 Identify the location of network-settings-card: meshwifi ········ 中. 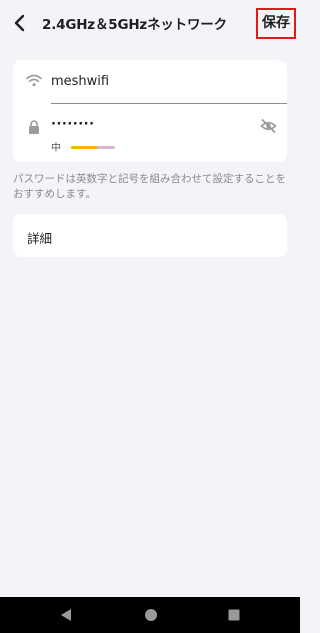
(150, 111).